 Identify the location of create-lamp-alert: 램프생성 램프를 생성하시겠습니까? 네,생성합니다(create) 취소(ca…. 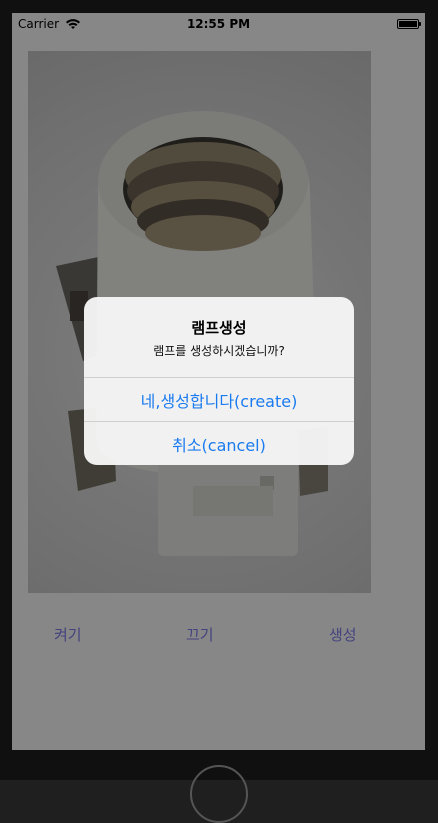
(219, 381).